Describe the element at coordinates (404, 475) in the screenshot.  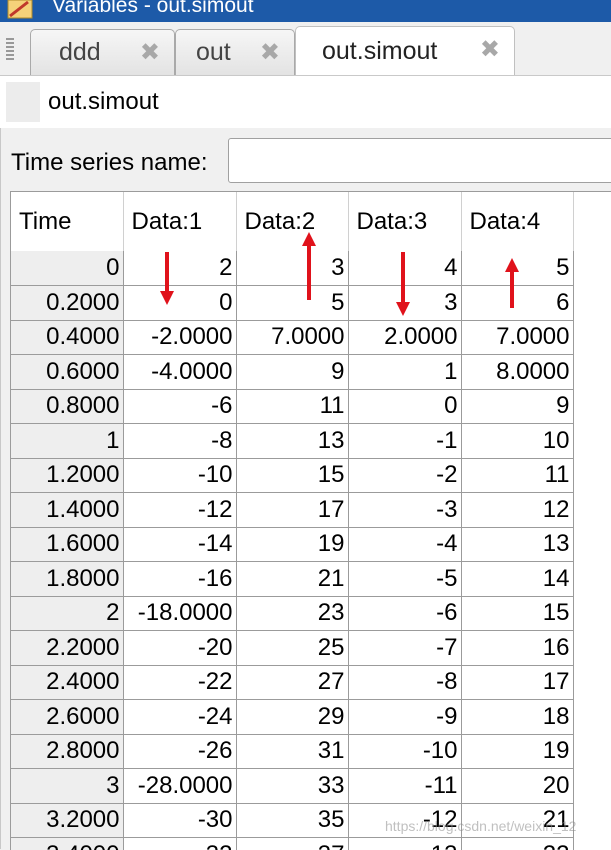
I see `data-cell: -2` at that location.